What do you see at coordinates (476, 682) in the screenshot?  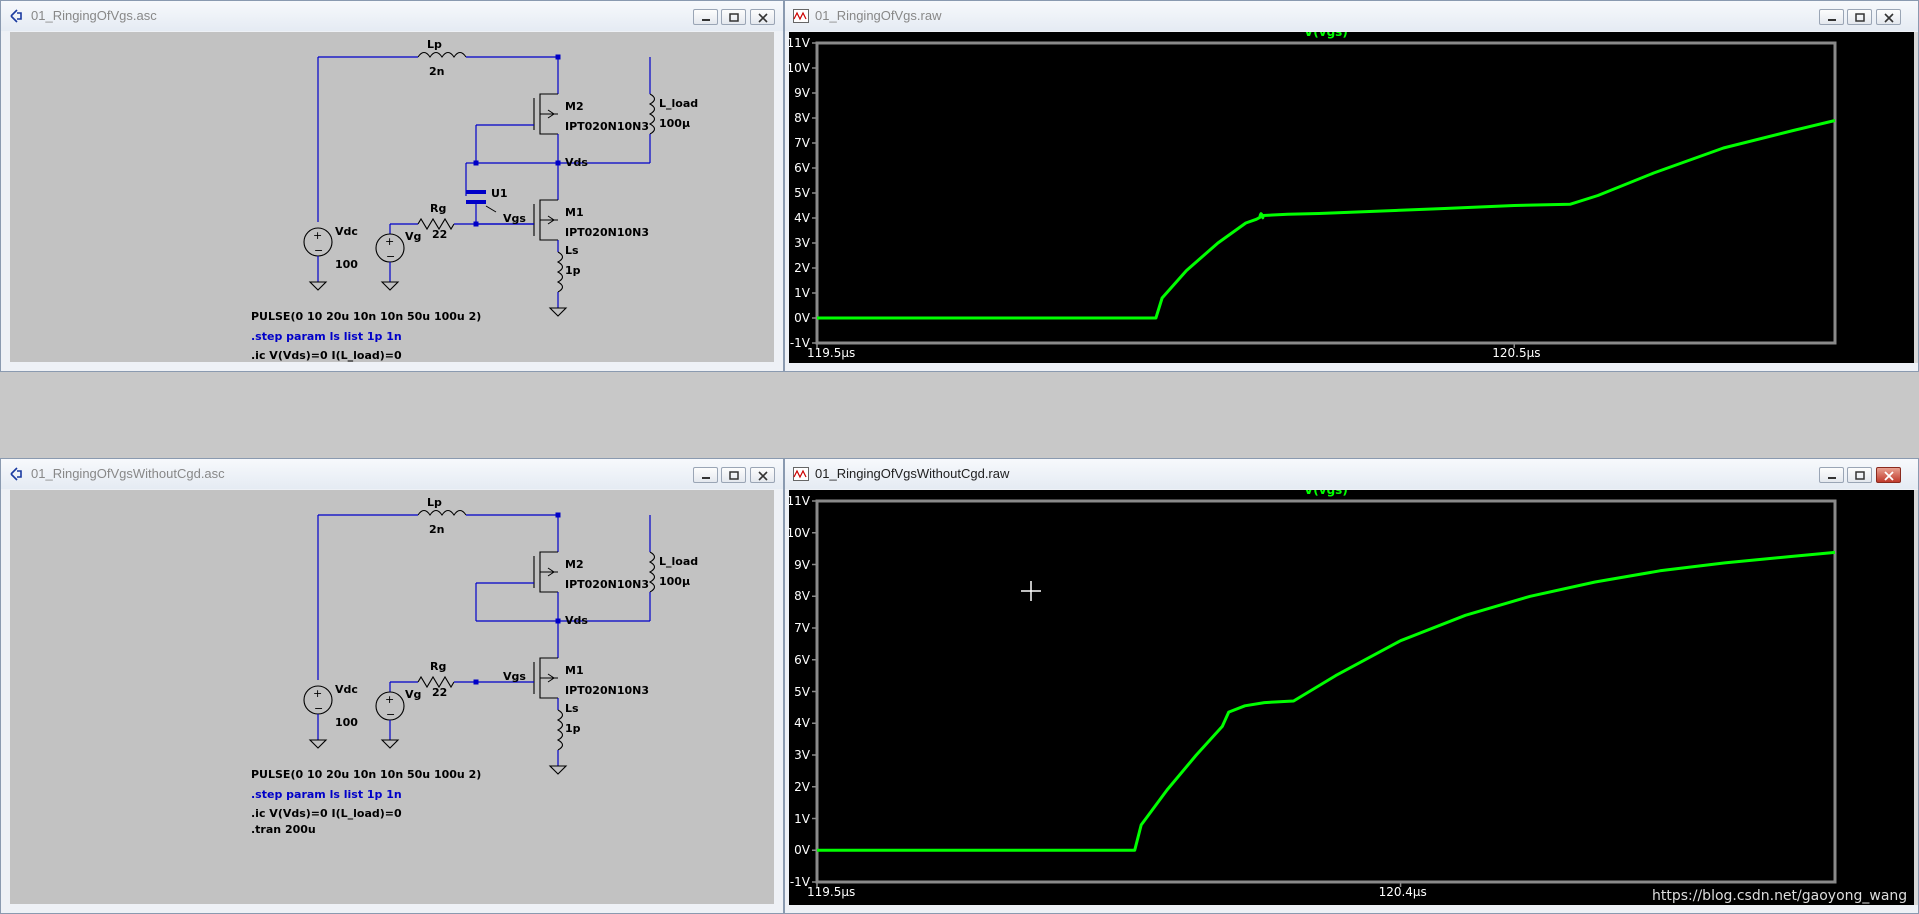 I see `junction` at bounding box center [476, 682].